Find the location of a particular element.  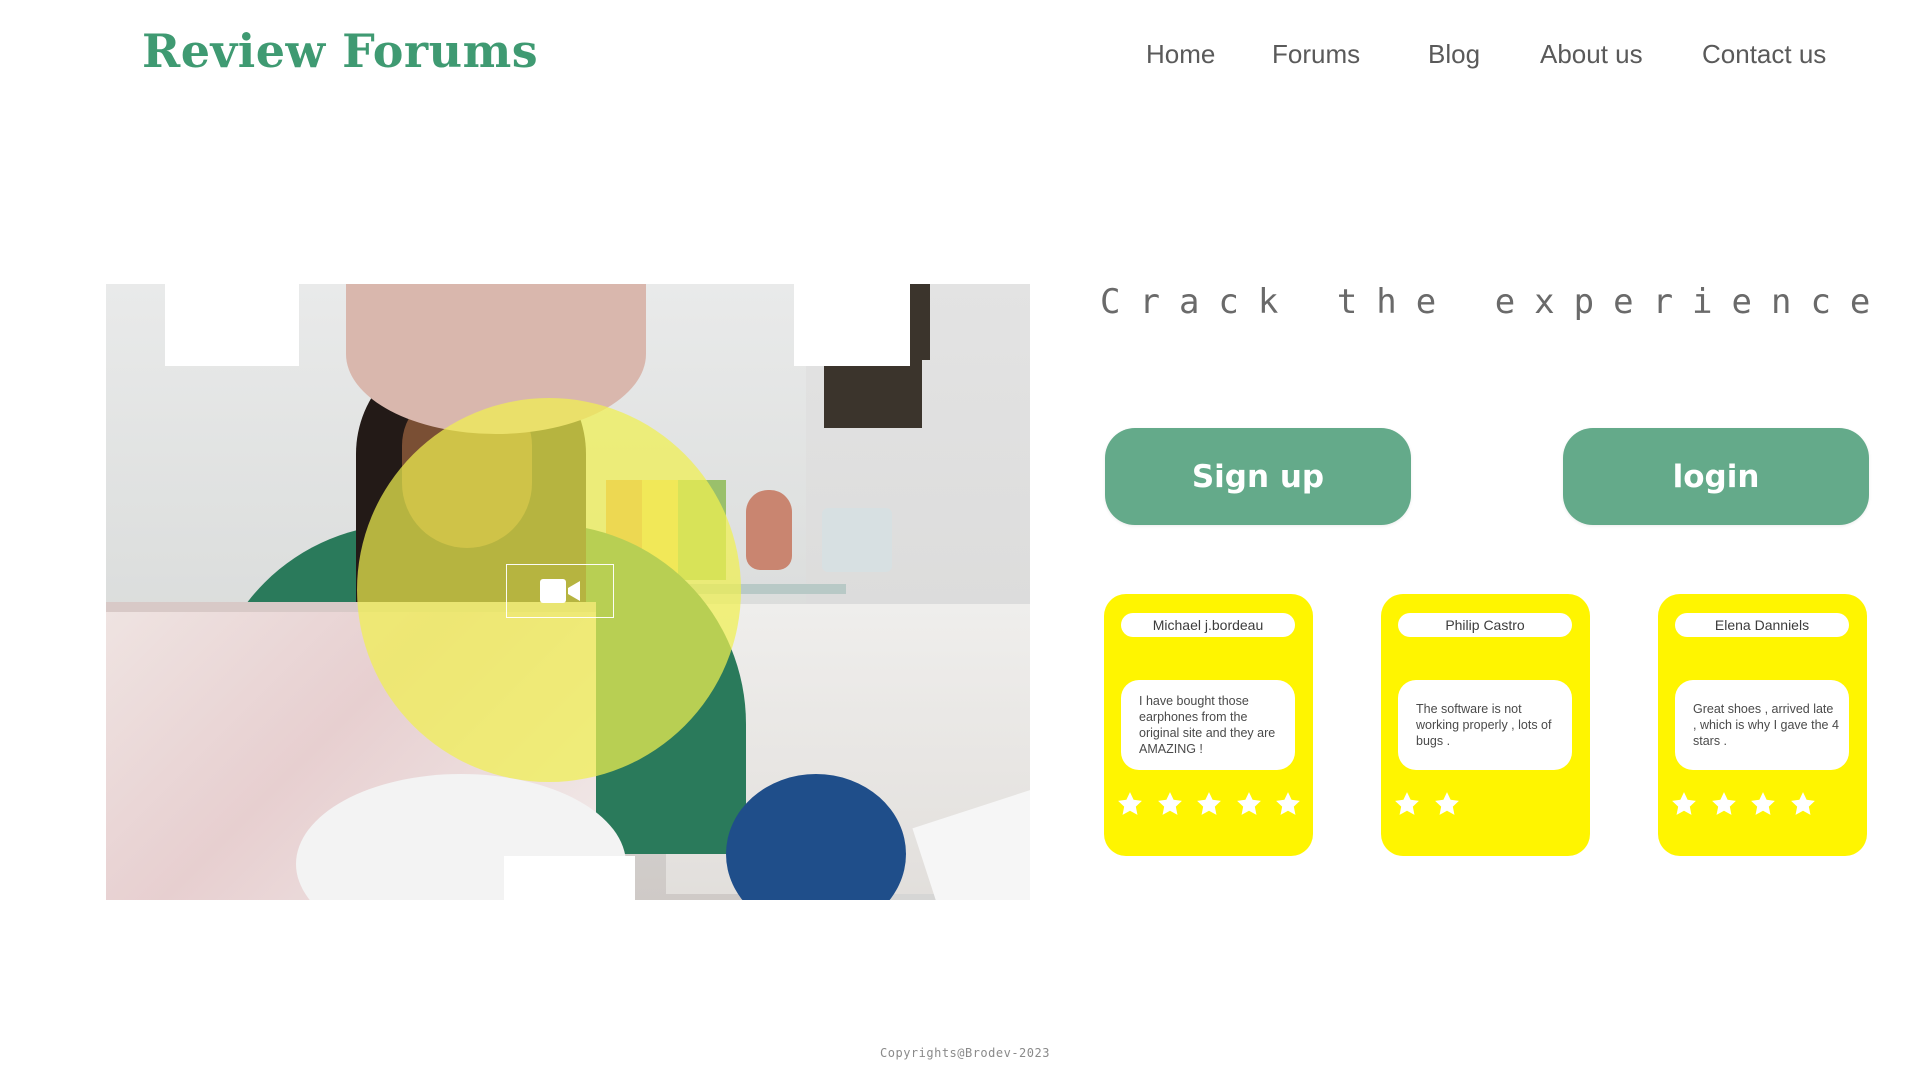

nav-blog: Blog is located at coordinates (1454, 54).